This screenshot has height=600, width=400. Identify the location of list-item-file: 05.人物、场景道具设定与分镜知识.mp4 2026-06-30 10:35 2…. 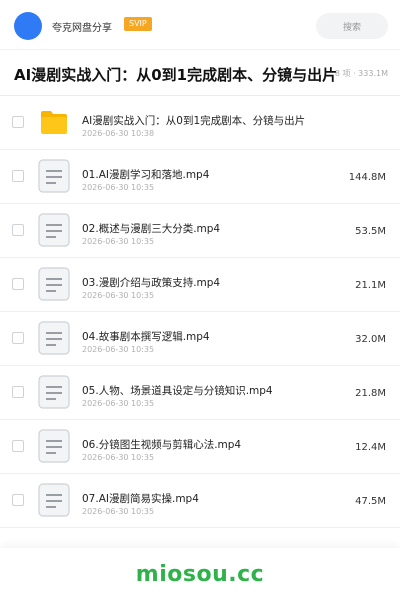
(200, 393).